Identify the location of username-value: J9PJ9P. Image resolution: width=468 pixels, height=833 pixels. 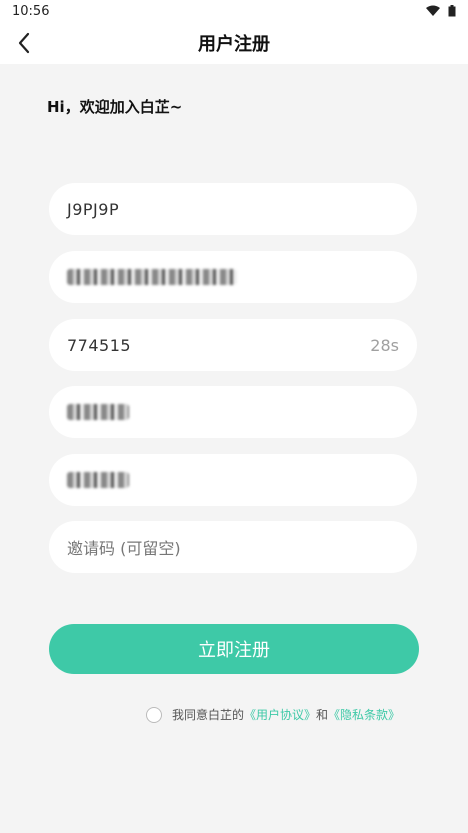
(93, 209).